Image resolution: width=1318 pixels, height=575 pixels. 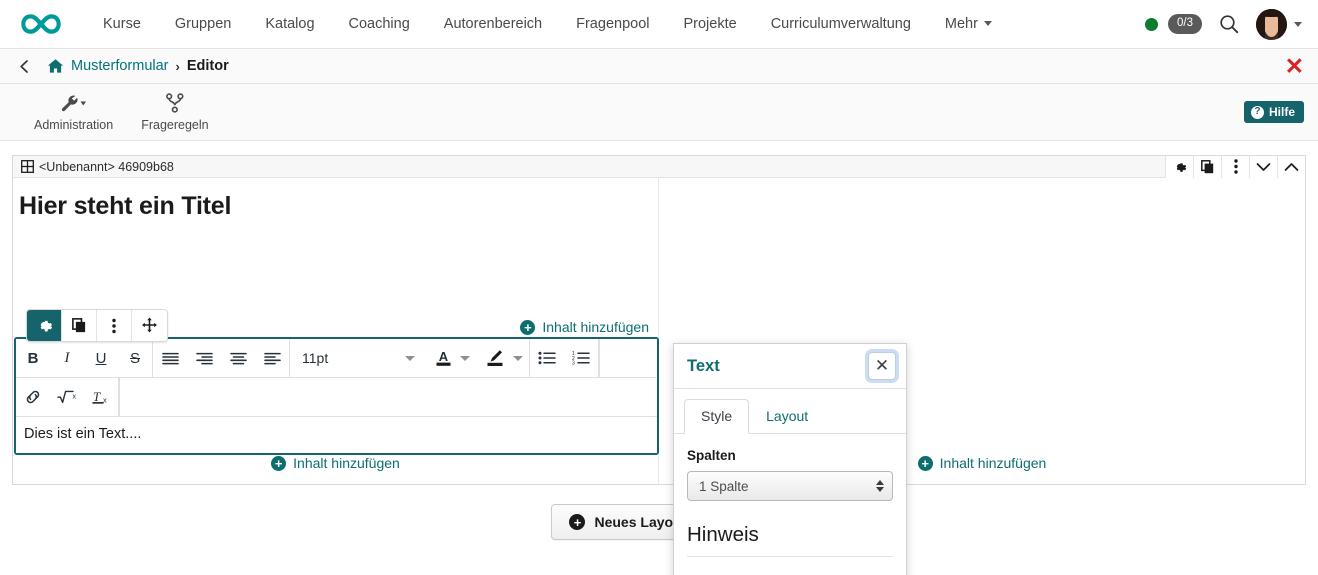 I want to click on nav-right-cluster: 0/3, so click(x=1223, y=24).